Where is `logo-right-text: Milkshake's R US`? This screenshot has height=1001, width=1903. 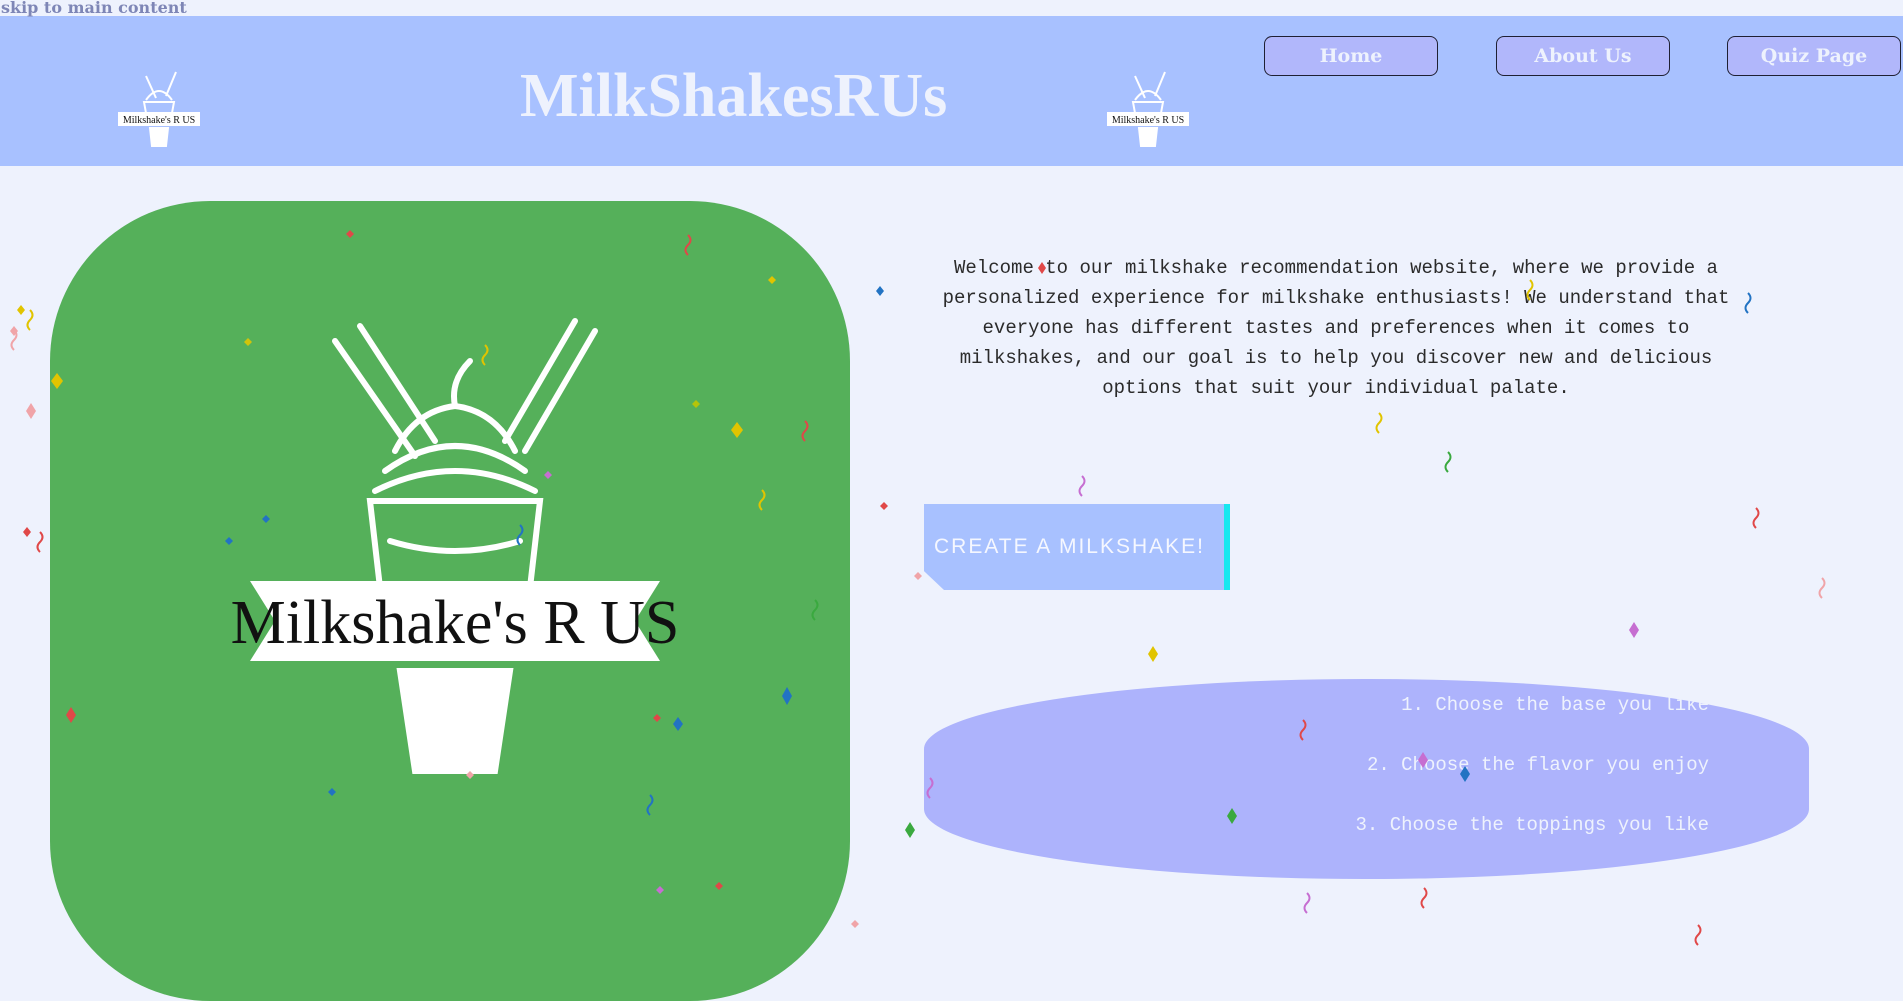
logo-right-text: Milkshake's R US is located at coordinates (1148, 120).